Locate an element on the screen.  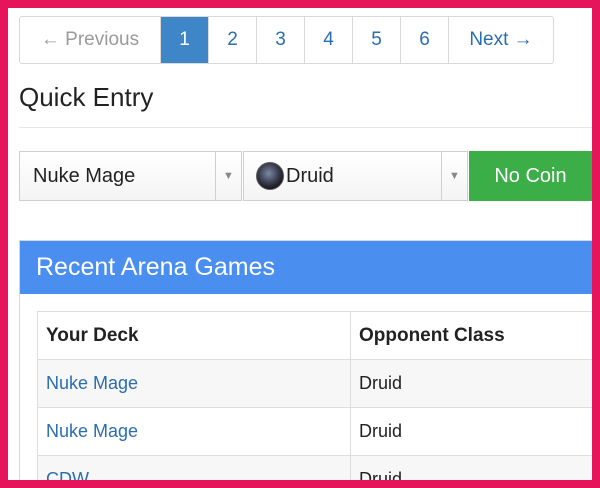
column-header-your-deck: Your Deck is located at coordinates (194, 335).